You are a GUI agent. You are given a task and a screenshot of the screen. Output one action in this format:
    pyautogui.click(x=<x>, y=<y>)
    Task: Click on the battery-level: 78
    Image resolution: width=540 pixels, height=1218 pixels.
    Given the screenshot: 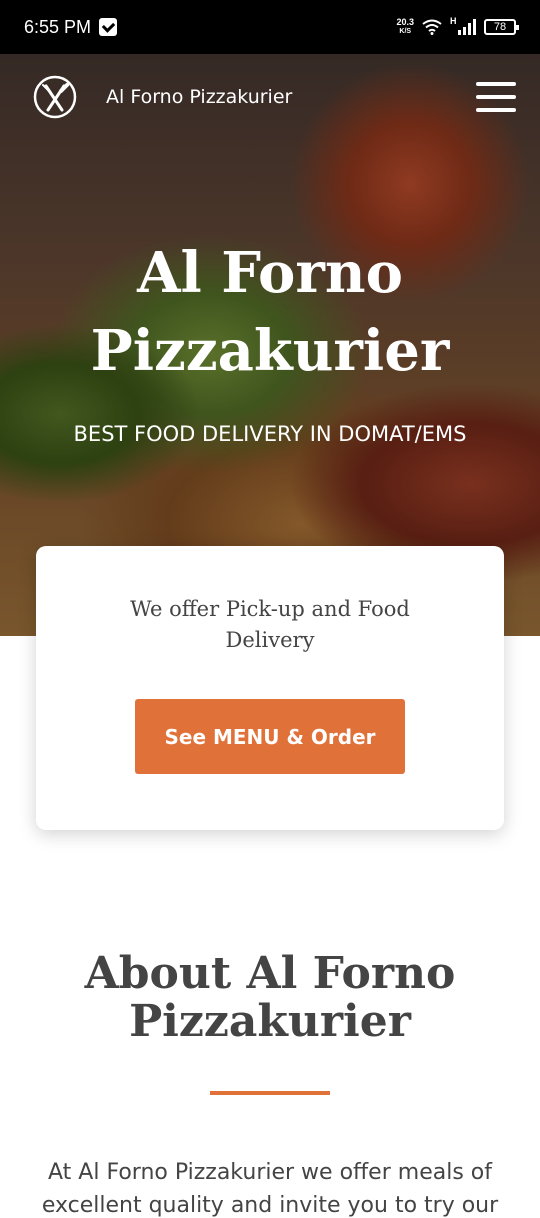 What is the action you would take?
    pyautogui.click(x=500, y=27)
    